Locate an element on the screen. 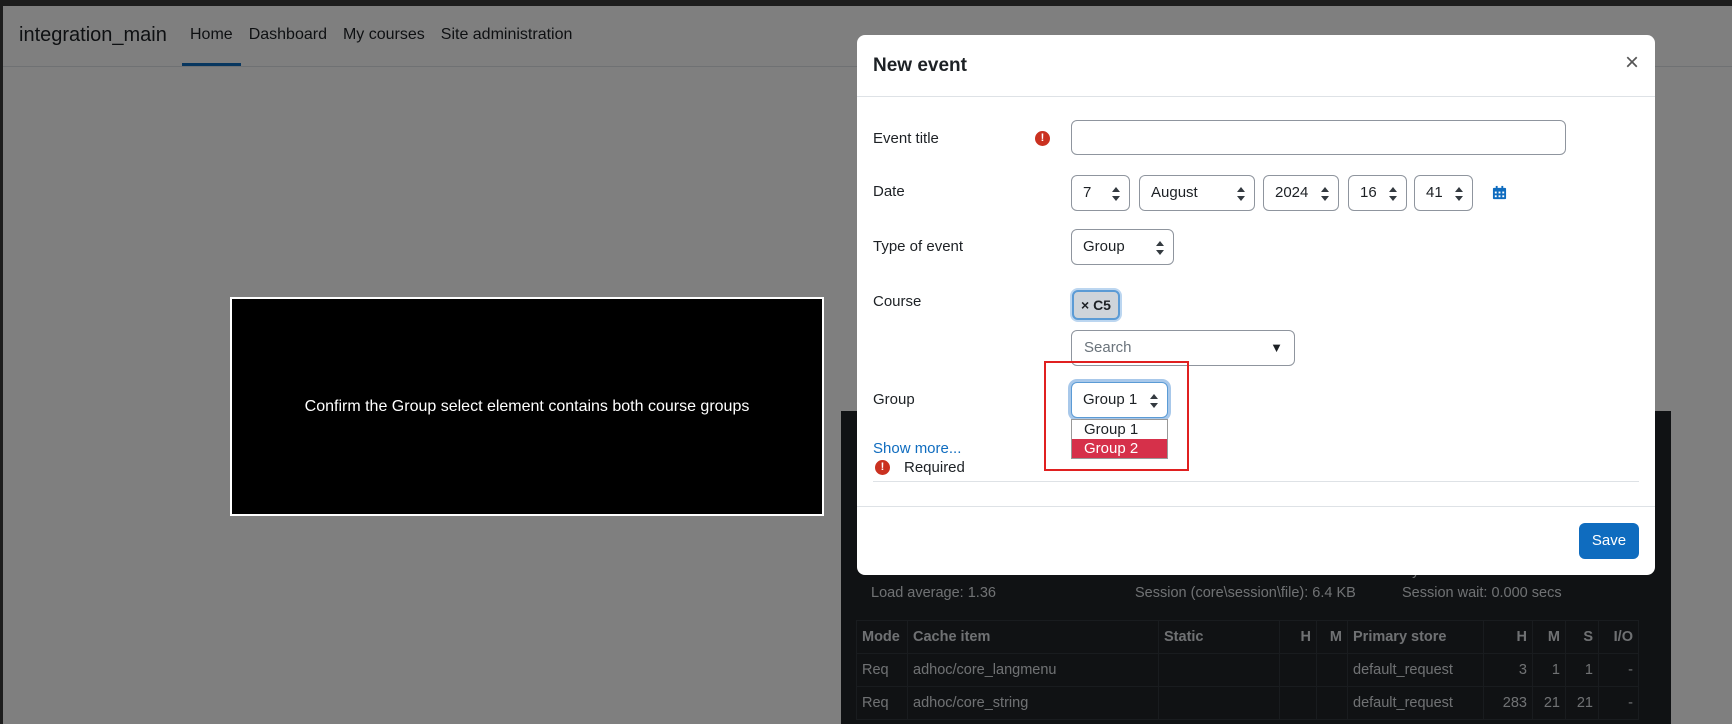  search-placeholder: Search is located at coordinates (1108, 347).